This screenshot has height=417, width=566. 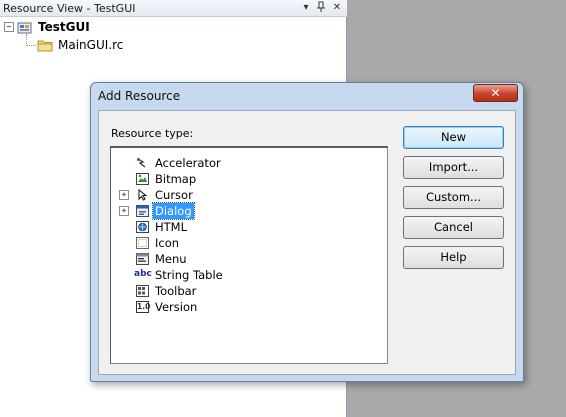 What do you see at coordinates (142, 243) in the screenshot?
I see `icon-resource-icon` at bounding box center [142, 243].